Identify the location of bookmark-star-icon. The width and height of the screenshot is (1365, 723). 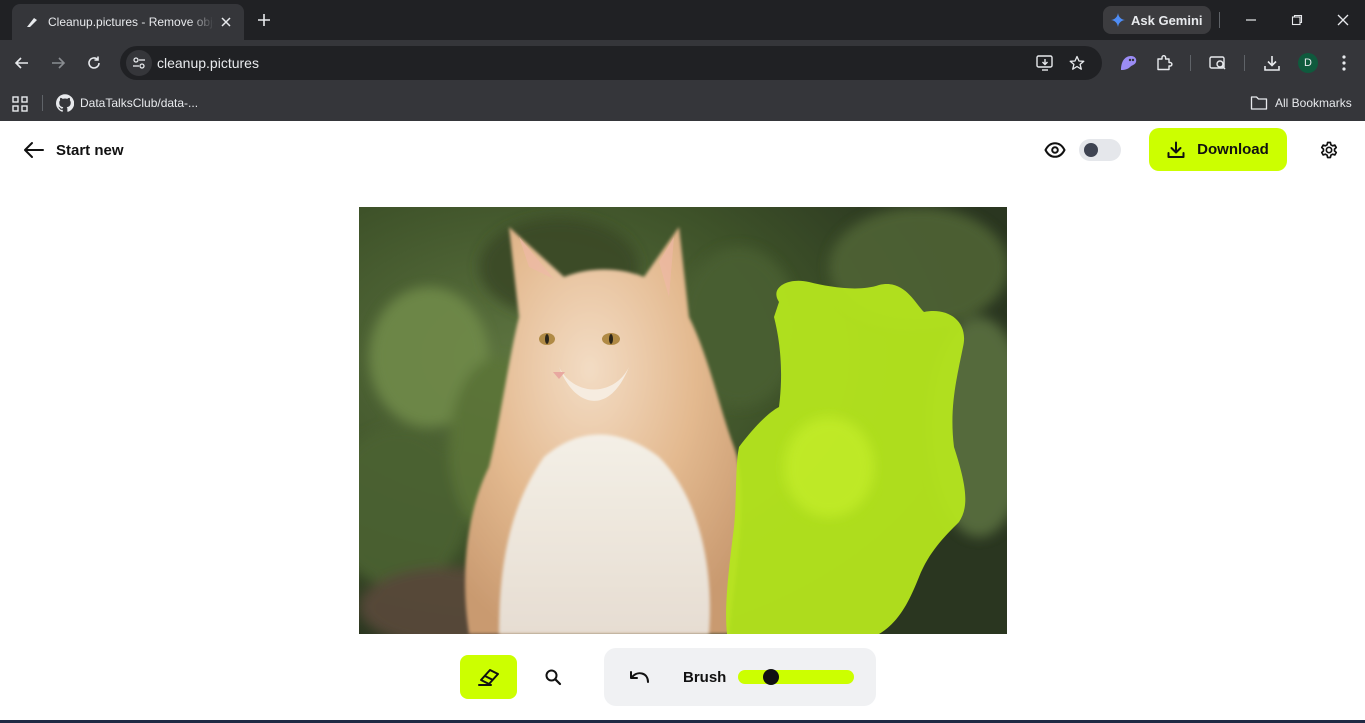
(1077, 63).